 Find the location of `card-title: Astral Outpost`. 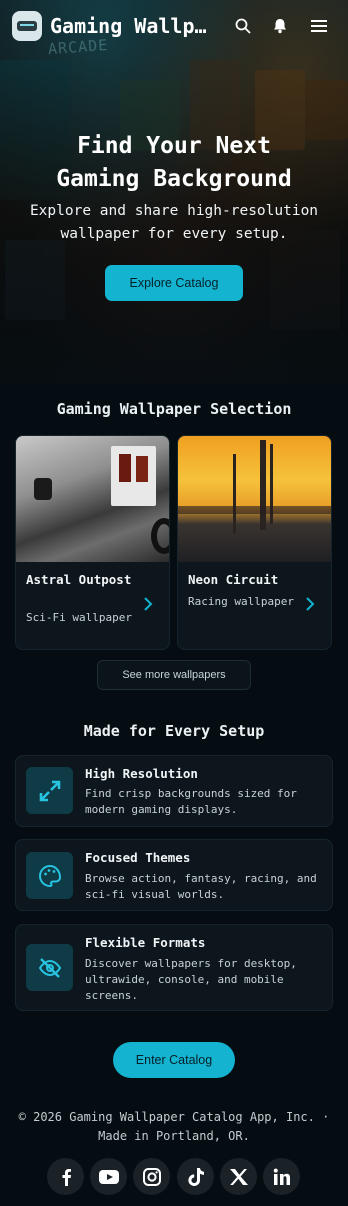

card-title: Astral Outpost is located at coordinates (79, 579).